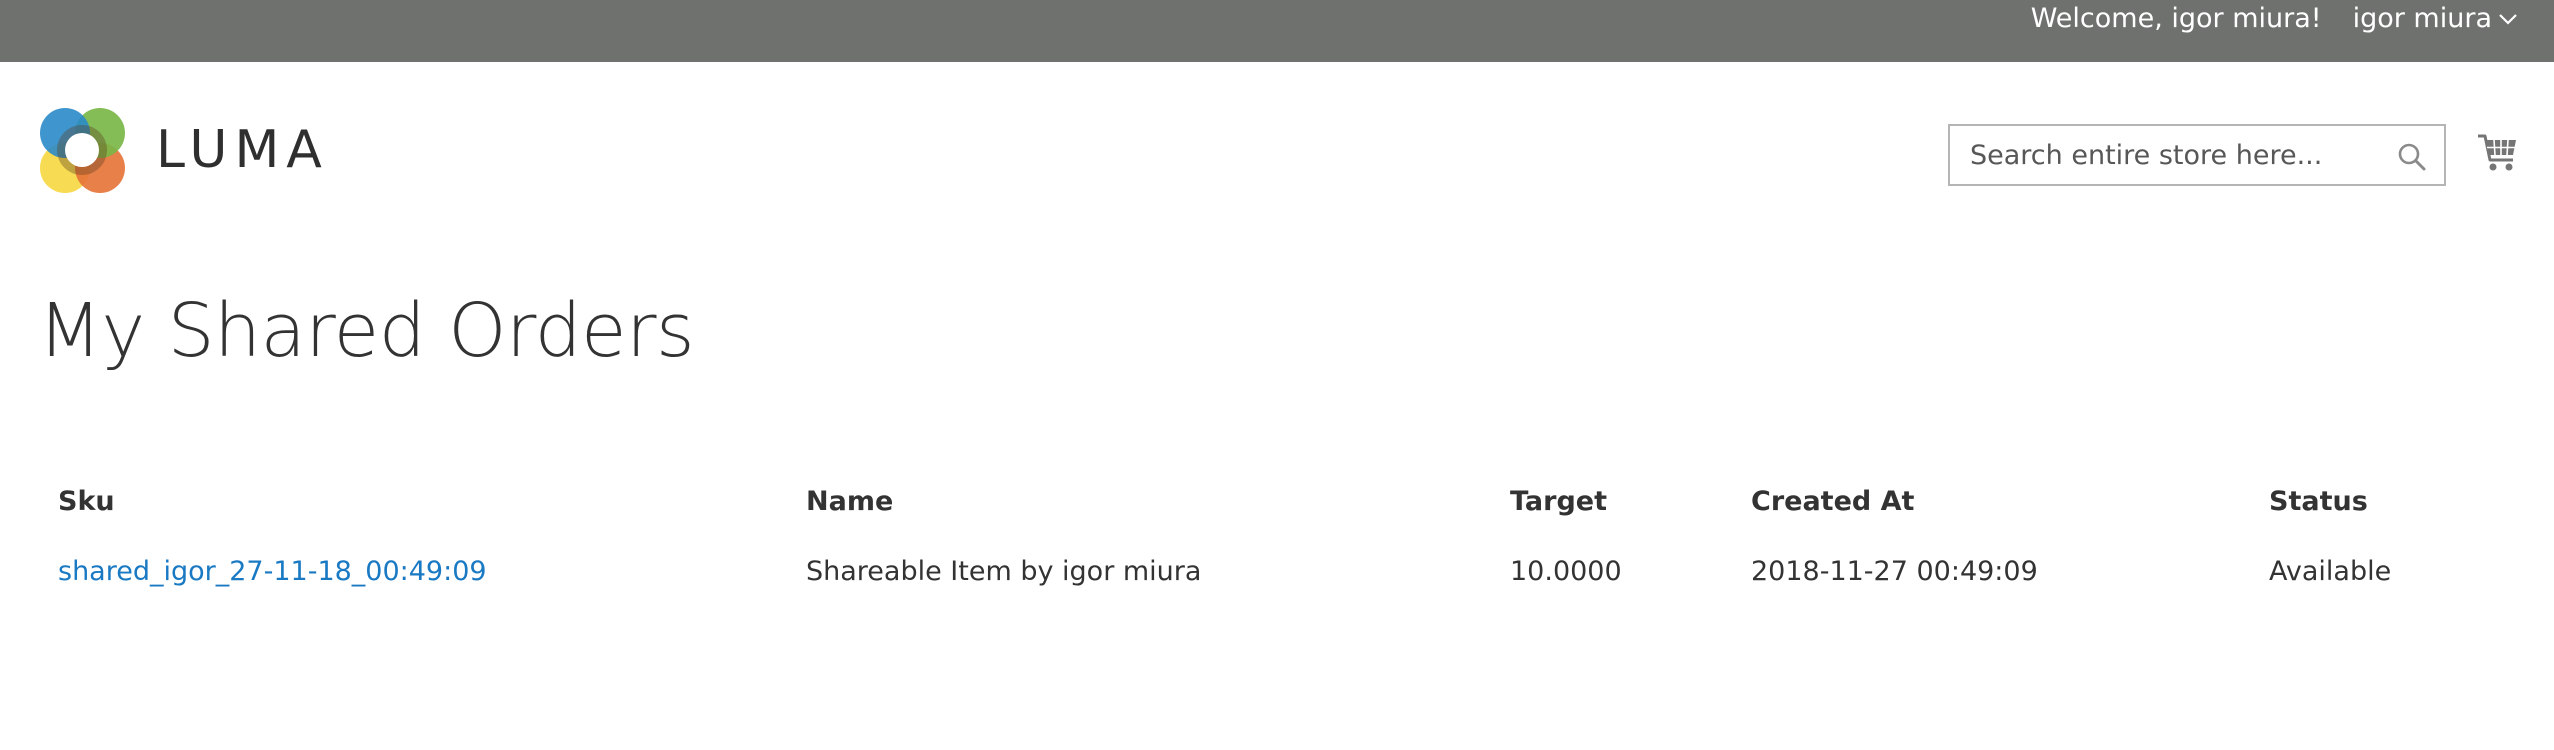  I want to click on logo-wordmark: LUMA, so click(242, 150).